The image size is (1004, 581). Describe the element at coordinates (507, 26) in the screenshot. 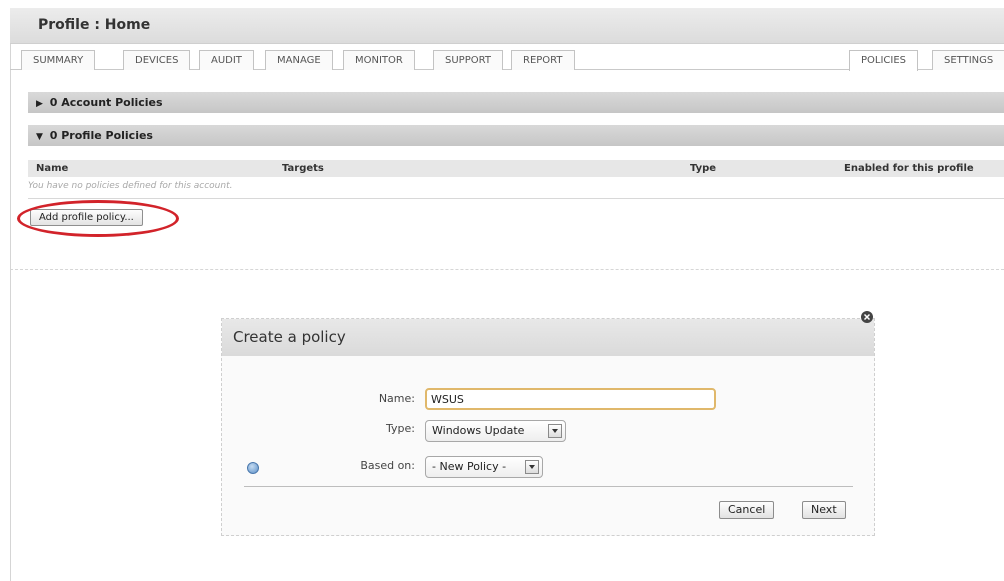

I see `page-header: Profile : Home` at that location.